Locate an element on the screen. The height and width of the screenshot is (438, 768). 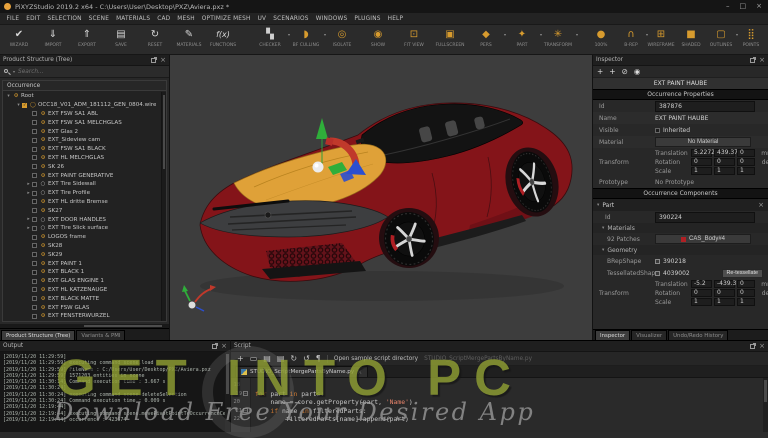
tree-item-sk29: ⚙SK29 is located at coordinates (84, 254).